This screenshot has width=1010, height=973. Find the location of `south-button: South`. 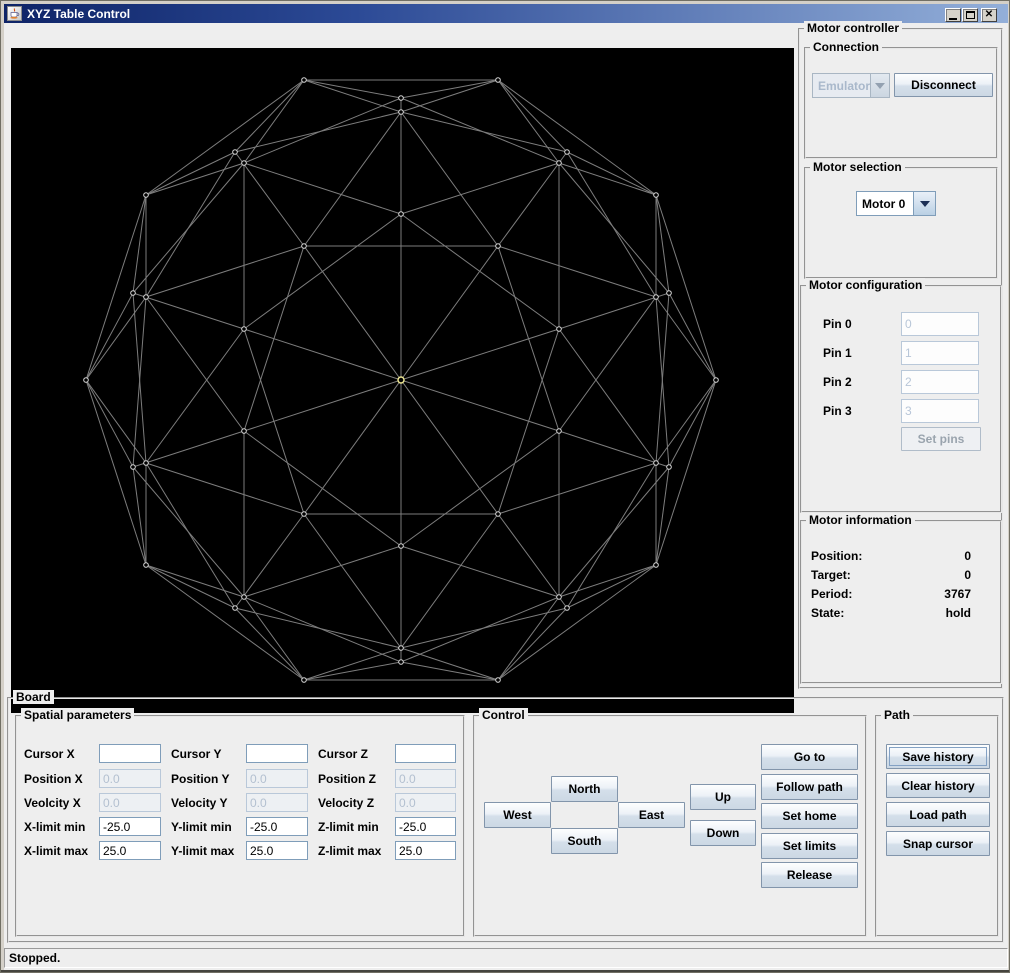

south-button: South is located at coordinates (584, 841).